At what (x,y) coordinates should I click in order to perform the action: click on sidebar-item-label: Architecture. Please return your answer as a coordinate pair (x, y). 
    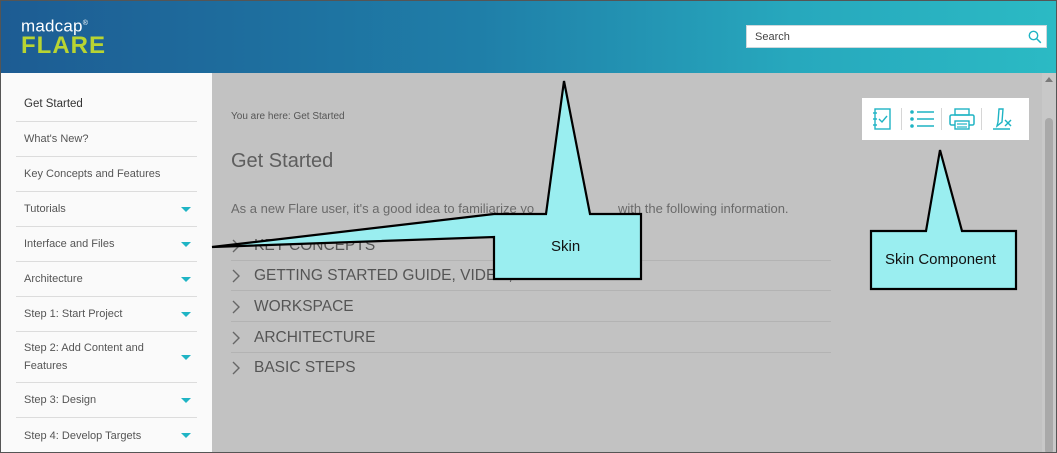
    Looking at the image, I should click on (53, 279).